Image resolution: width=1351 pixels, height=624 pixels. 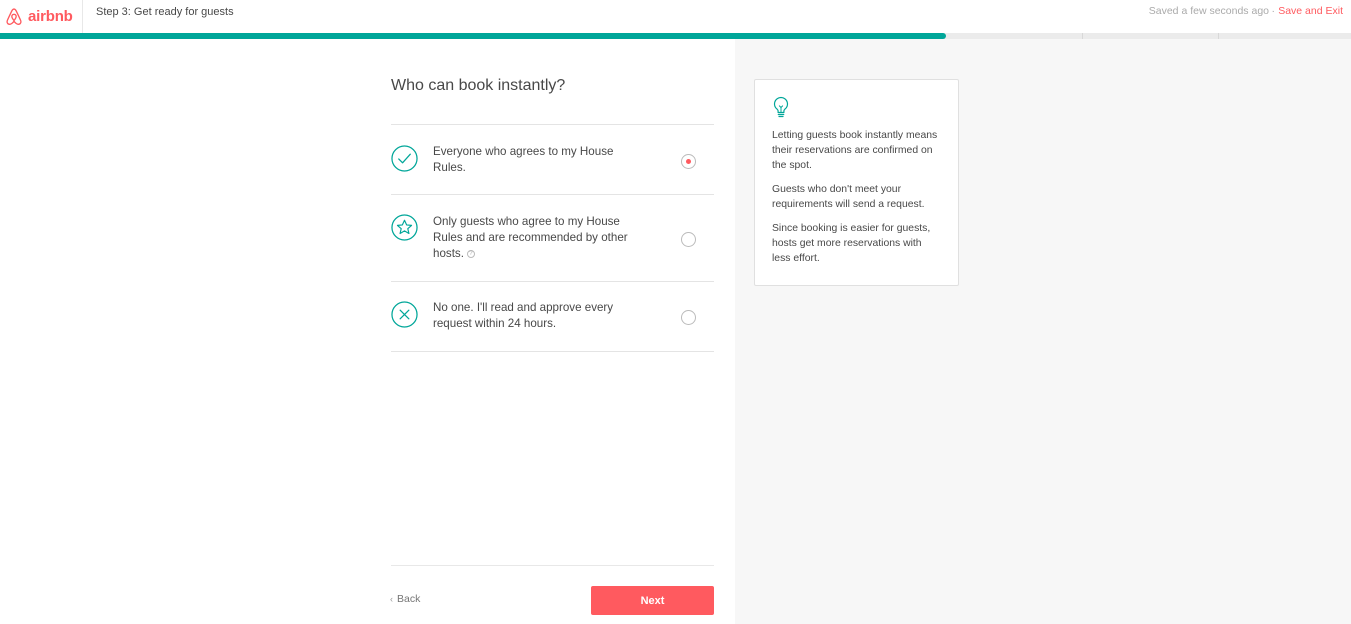 What do you see at coordinates (409, 599) in the screenshot?
I see `back-label: Back` at bounding box center [409, 599].